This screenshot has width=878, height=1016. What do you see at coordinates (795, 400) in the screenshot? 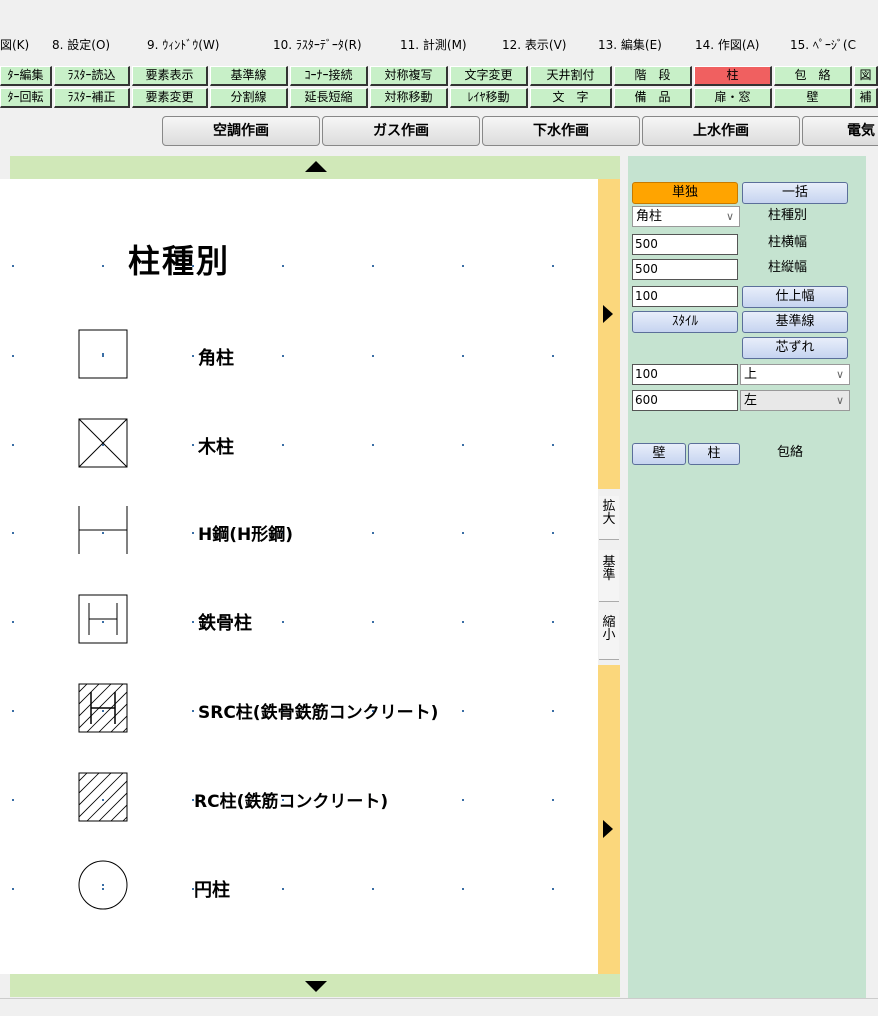
I see `offset-horizontal-direction-select: 左 ∨` at bounding box center [795, 400].